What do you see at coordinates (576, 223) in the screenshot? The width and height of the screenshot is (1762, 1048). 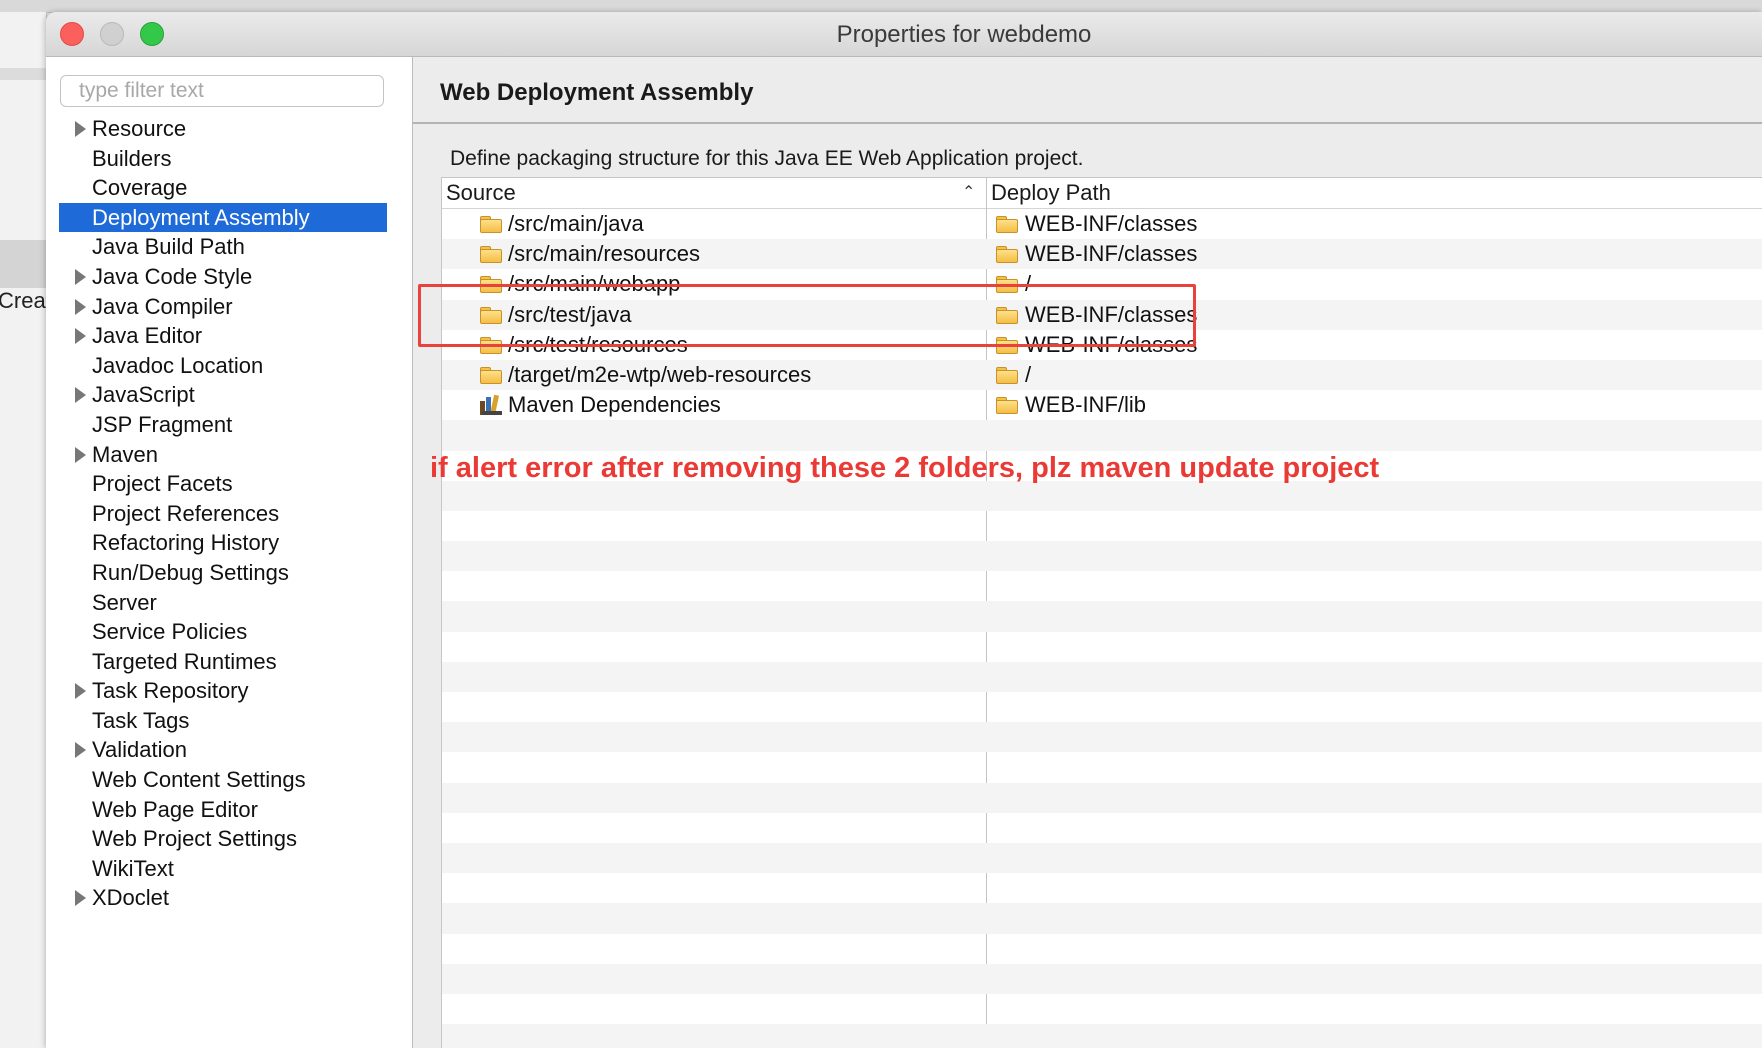 I see `source-path: /src/main/java` at bounding box center [576, 223].